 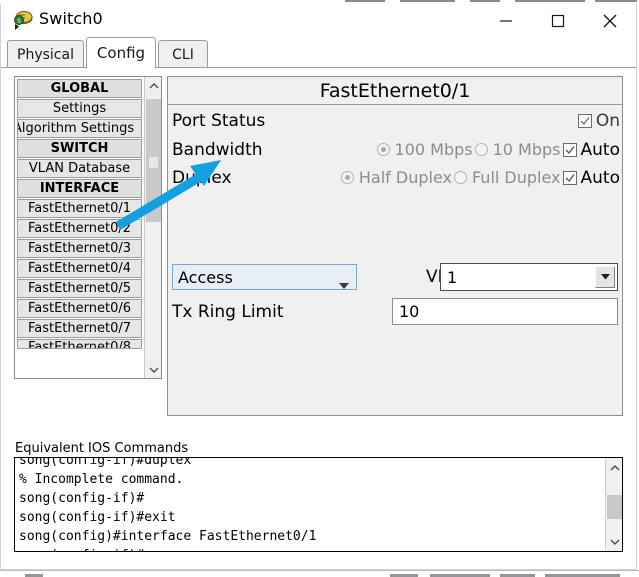 I want to click on tab-config: Config, so click(x=121, y=53).